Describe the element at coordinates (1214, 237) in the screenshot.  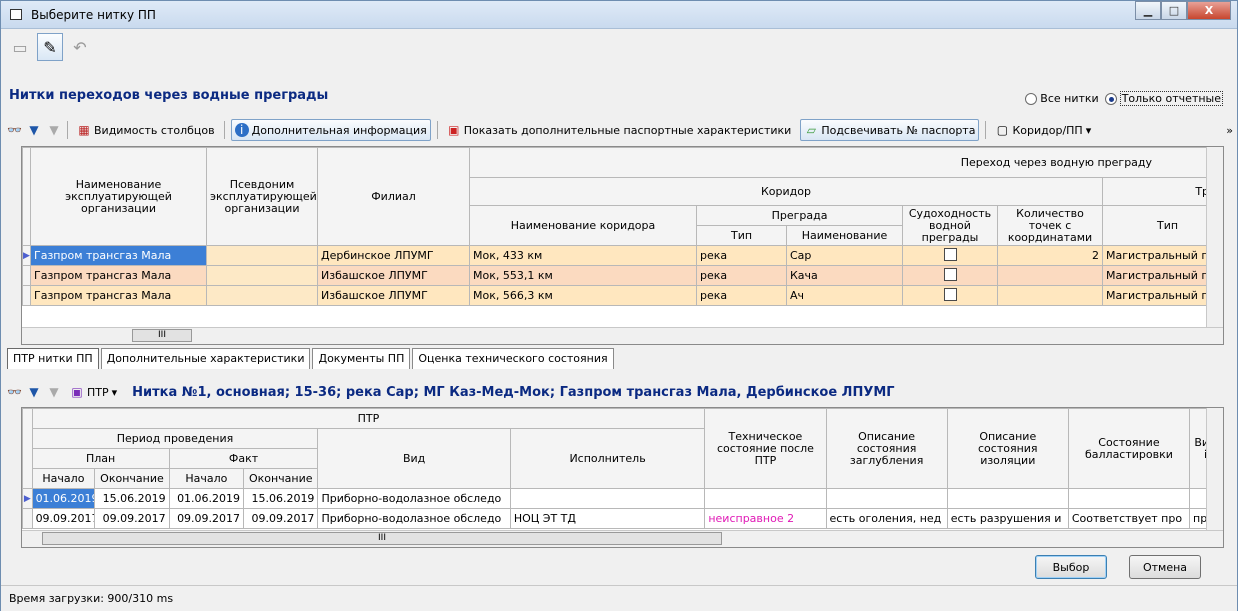
I see `grid-vertical-scrollbar` at that location.